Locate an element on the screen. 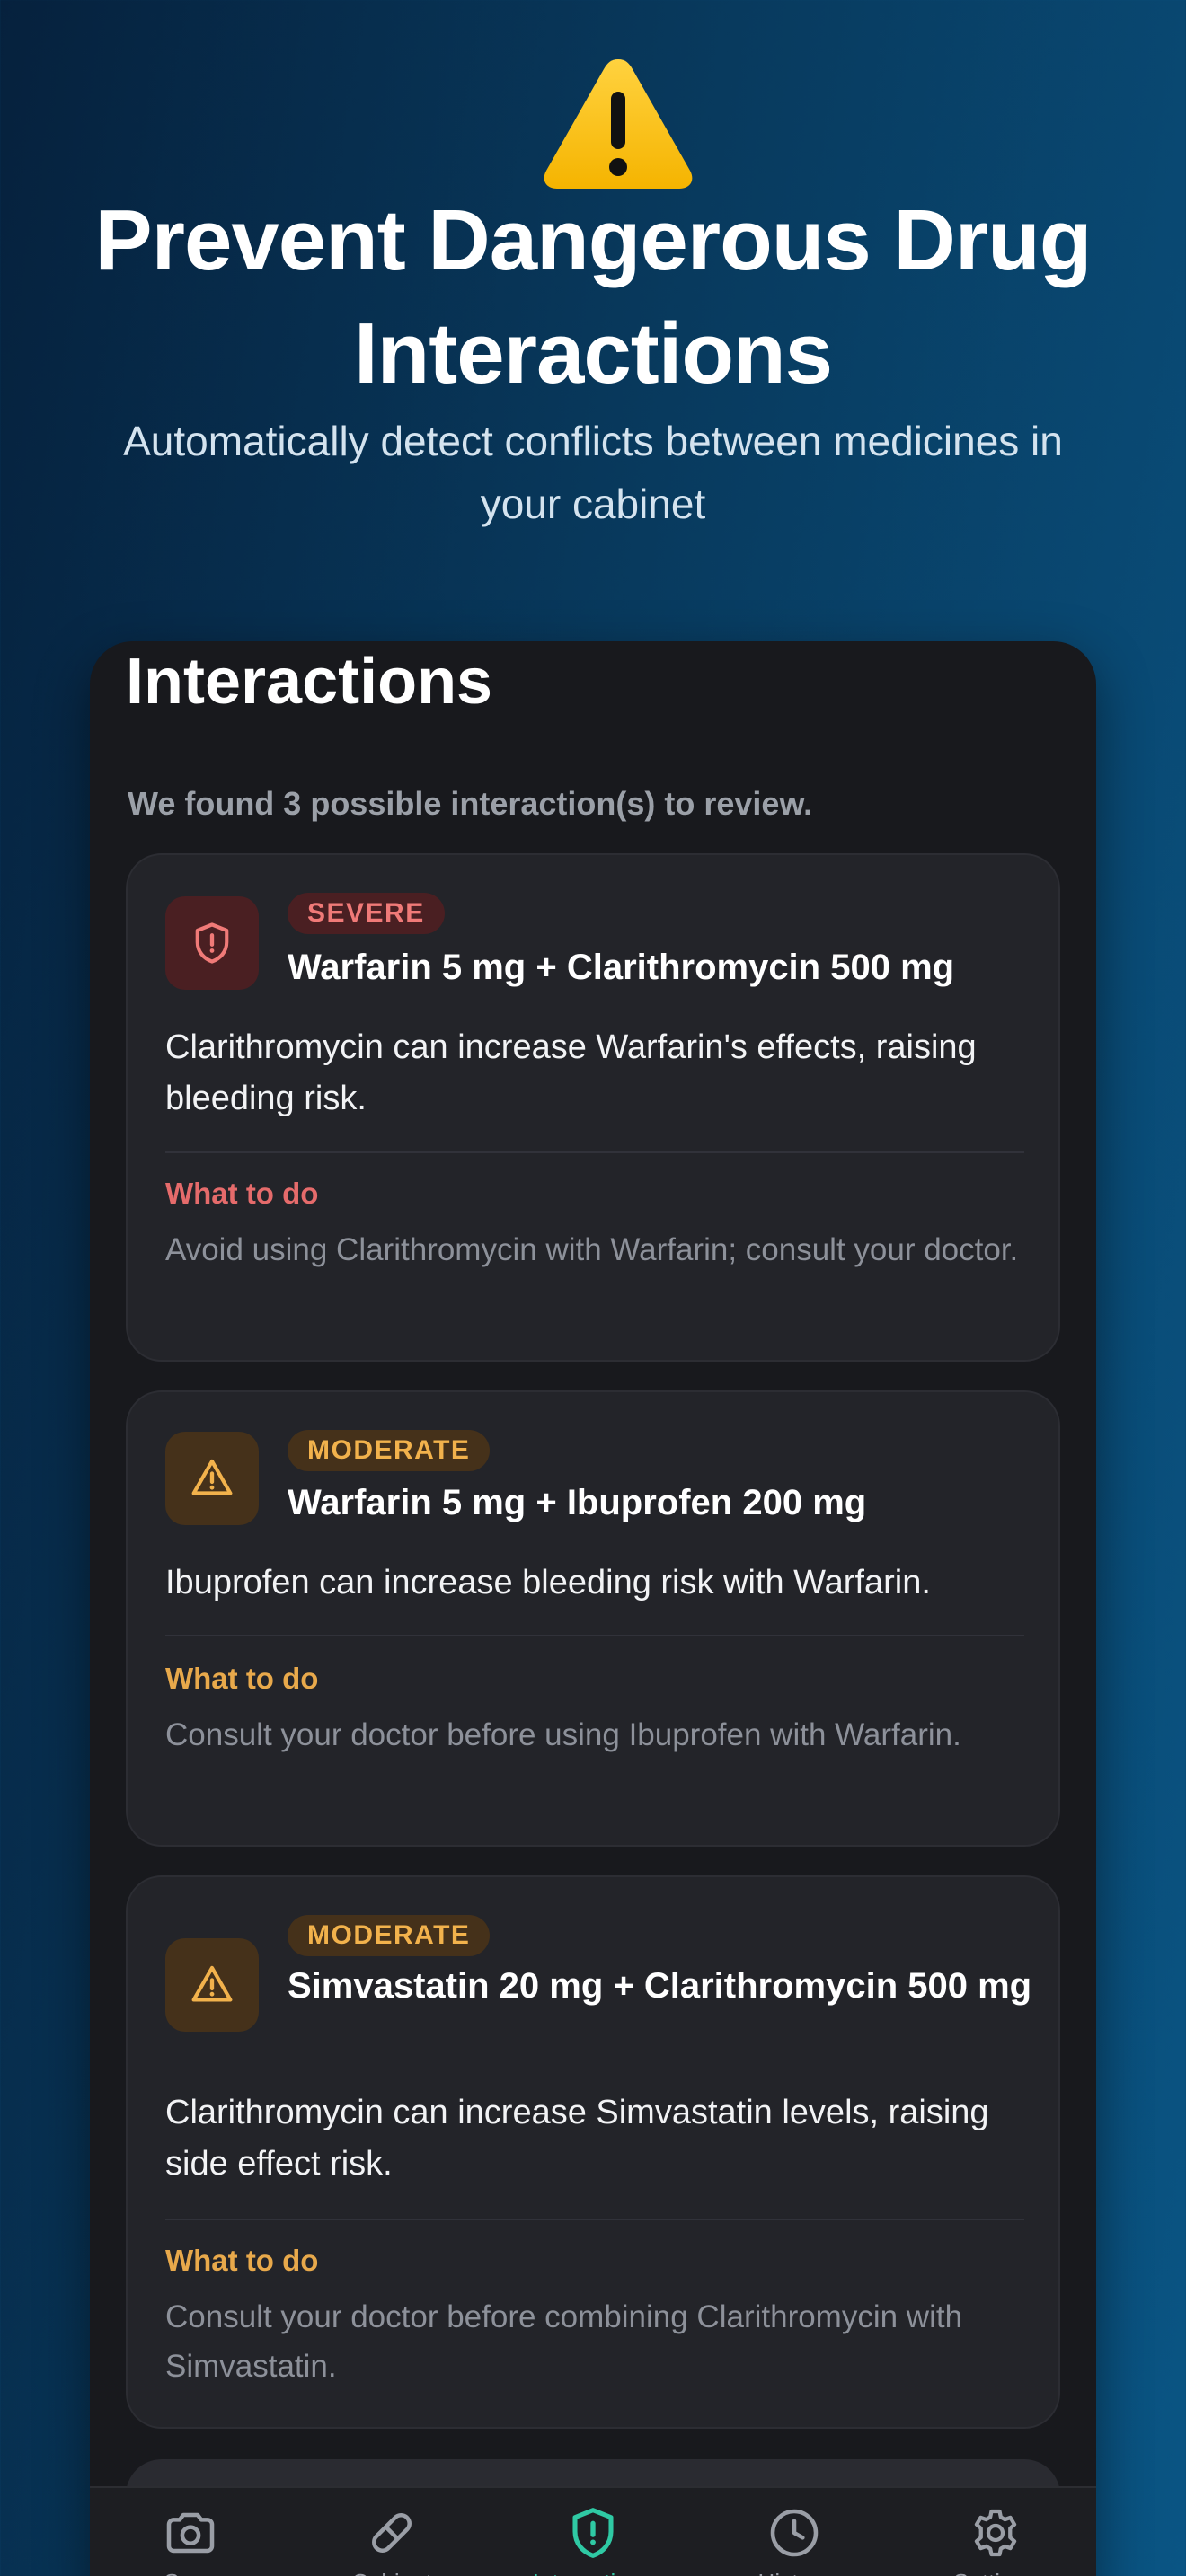  tab-label: Settings is located at coordinates (995, 2572).